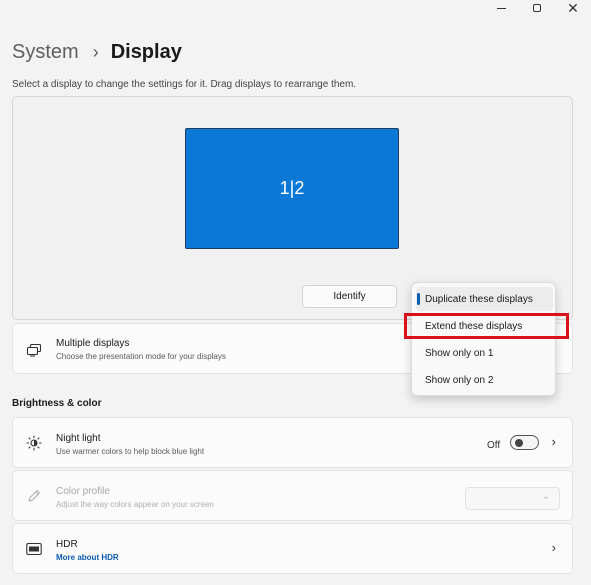  What do you see at coordinates (545, 496) in the screenshot?
I see `chevron-down-icon: ⌄` at bounding box center [545, 496].